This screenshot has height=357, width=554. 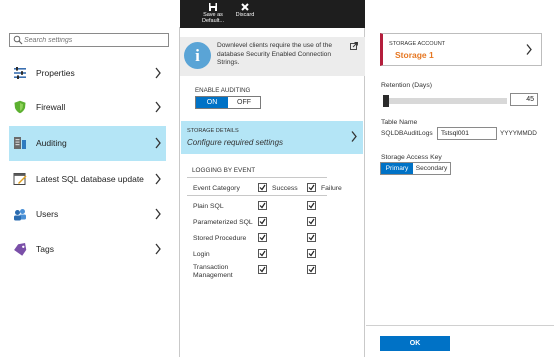 What do you see at coordinates (213, 131) in the screenshot?
I see `storage-details-title: STORAGE DETAILS` at bounding box center [213, 131].